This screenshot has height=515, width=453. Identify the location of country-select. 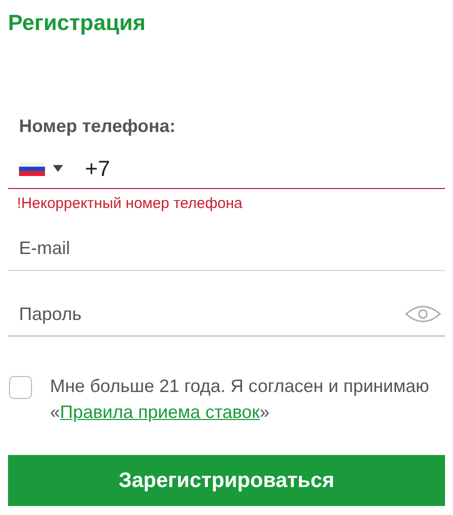
(41, 169).